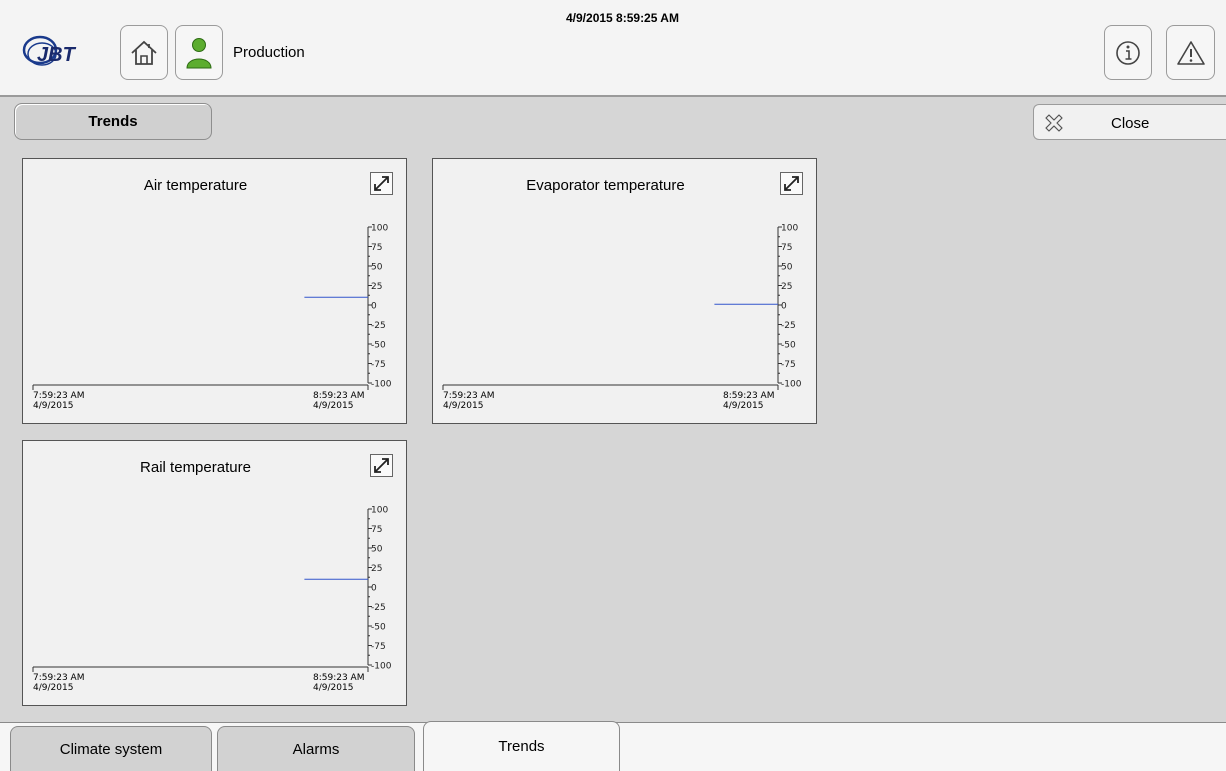  I want to click on warning-icon, so click(1191, 53).